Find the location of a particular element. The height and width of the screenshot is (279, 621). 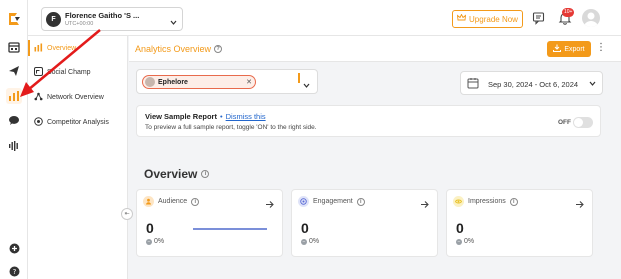

inbox-chat-icon is located at coordinates (14, 121).